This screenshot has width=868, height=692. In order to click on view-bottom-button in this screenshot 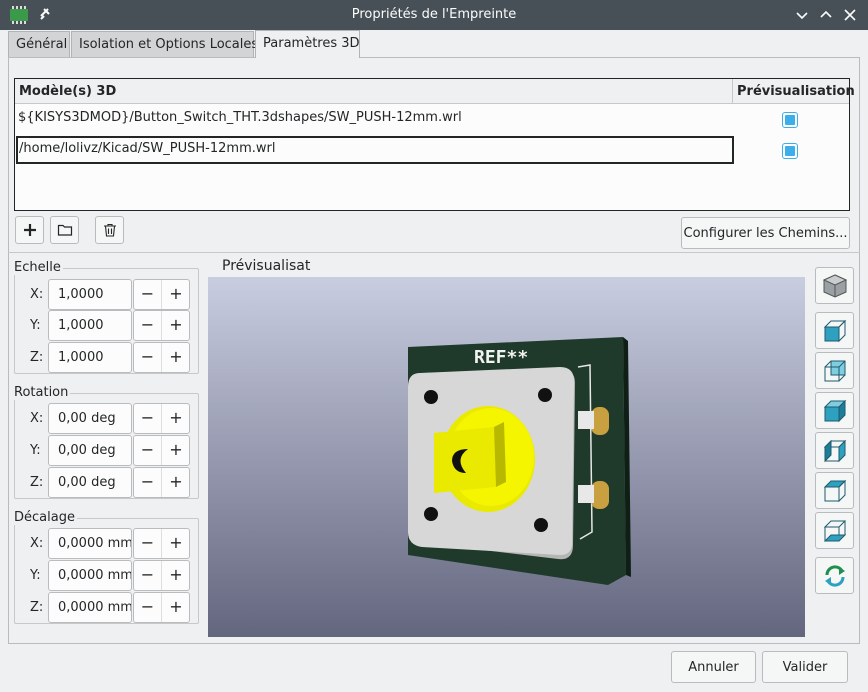, I will do `click(834, 530)`.